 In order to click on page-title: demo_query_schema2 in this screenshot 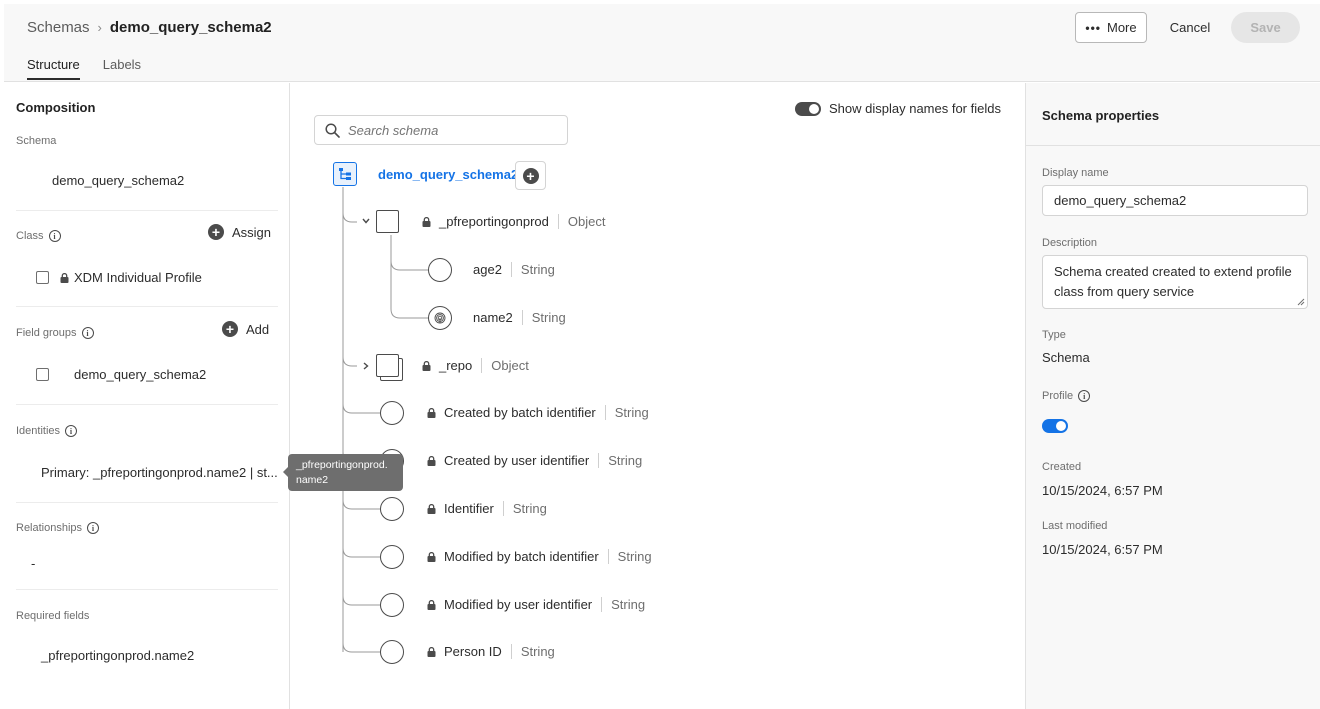, I will do `click(190, 27)`.